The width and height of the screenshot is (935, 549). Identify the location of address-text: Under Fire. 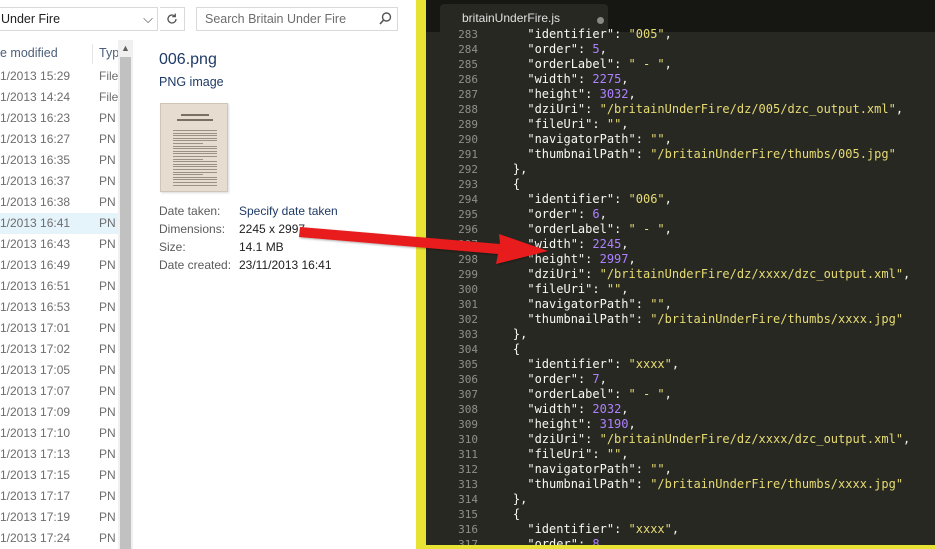
(31, 19).